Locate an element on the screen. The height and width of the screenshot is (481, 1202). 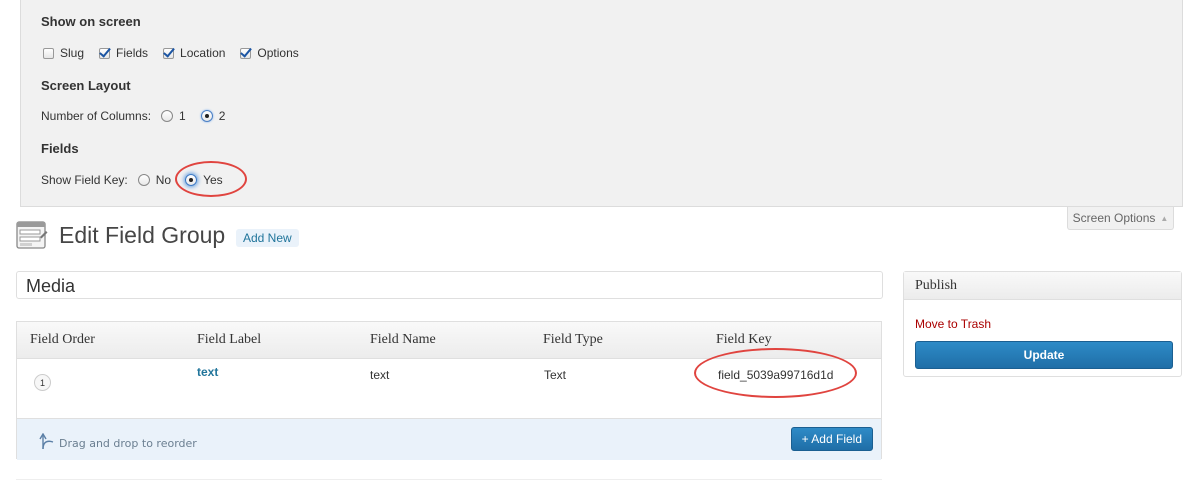
add-field-button: + Add Field is located at coordinates (831, 439).